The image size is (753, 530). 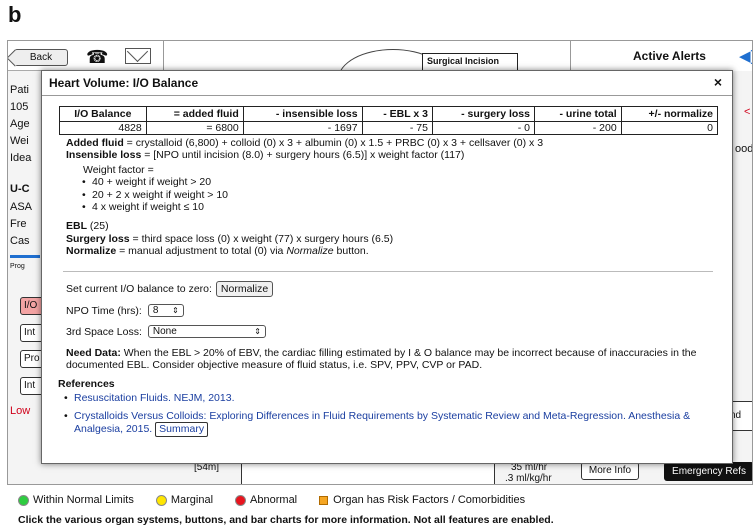 I want to click on progress-bar, so click(x=25, y=256).